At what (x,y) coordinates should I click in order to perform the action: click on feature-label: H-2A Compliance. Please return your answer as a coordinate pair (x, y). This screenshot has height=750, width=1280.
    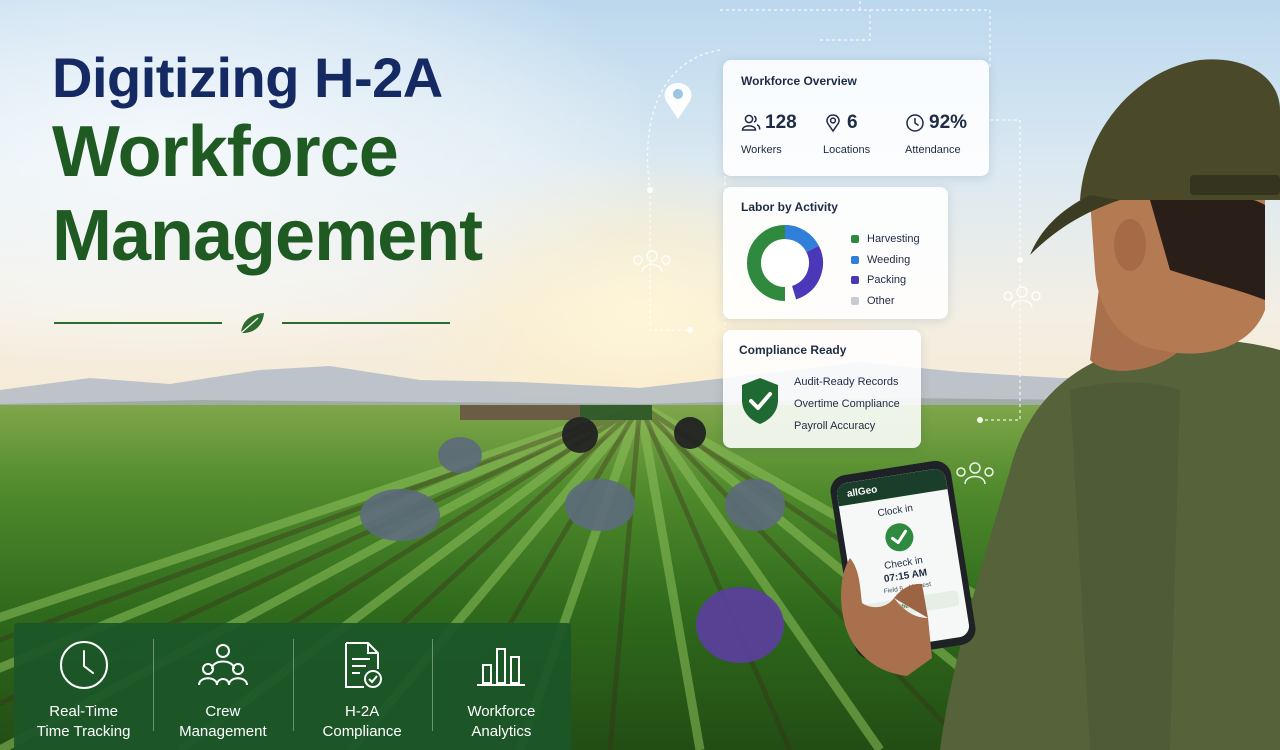
    Looking at the image, I should click on (362, 721).